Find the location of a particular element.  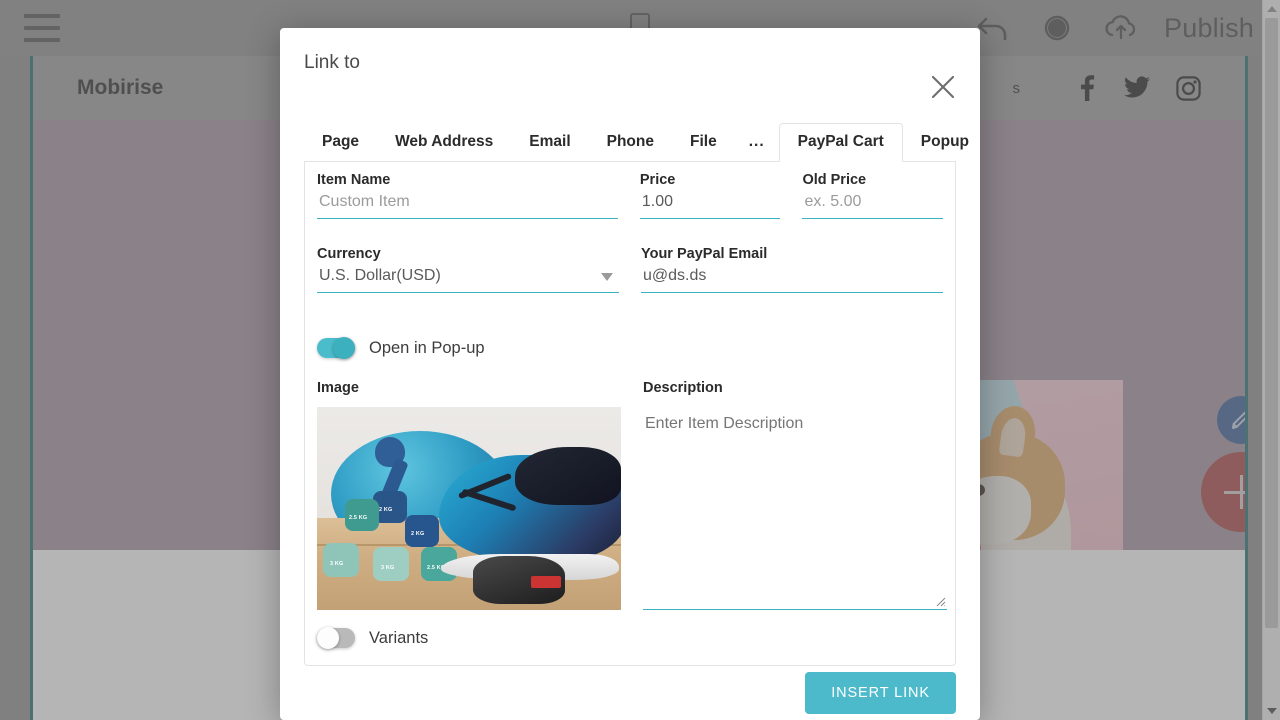

variants-row: Variants is located at coordinates (373, 638).